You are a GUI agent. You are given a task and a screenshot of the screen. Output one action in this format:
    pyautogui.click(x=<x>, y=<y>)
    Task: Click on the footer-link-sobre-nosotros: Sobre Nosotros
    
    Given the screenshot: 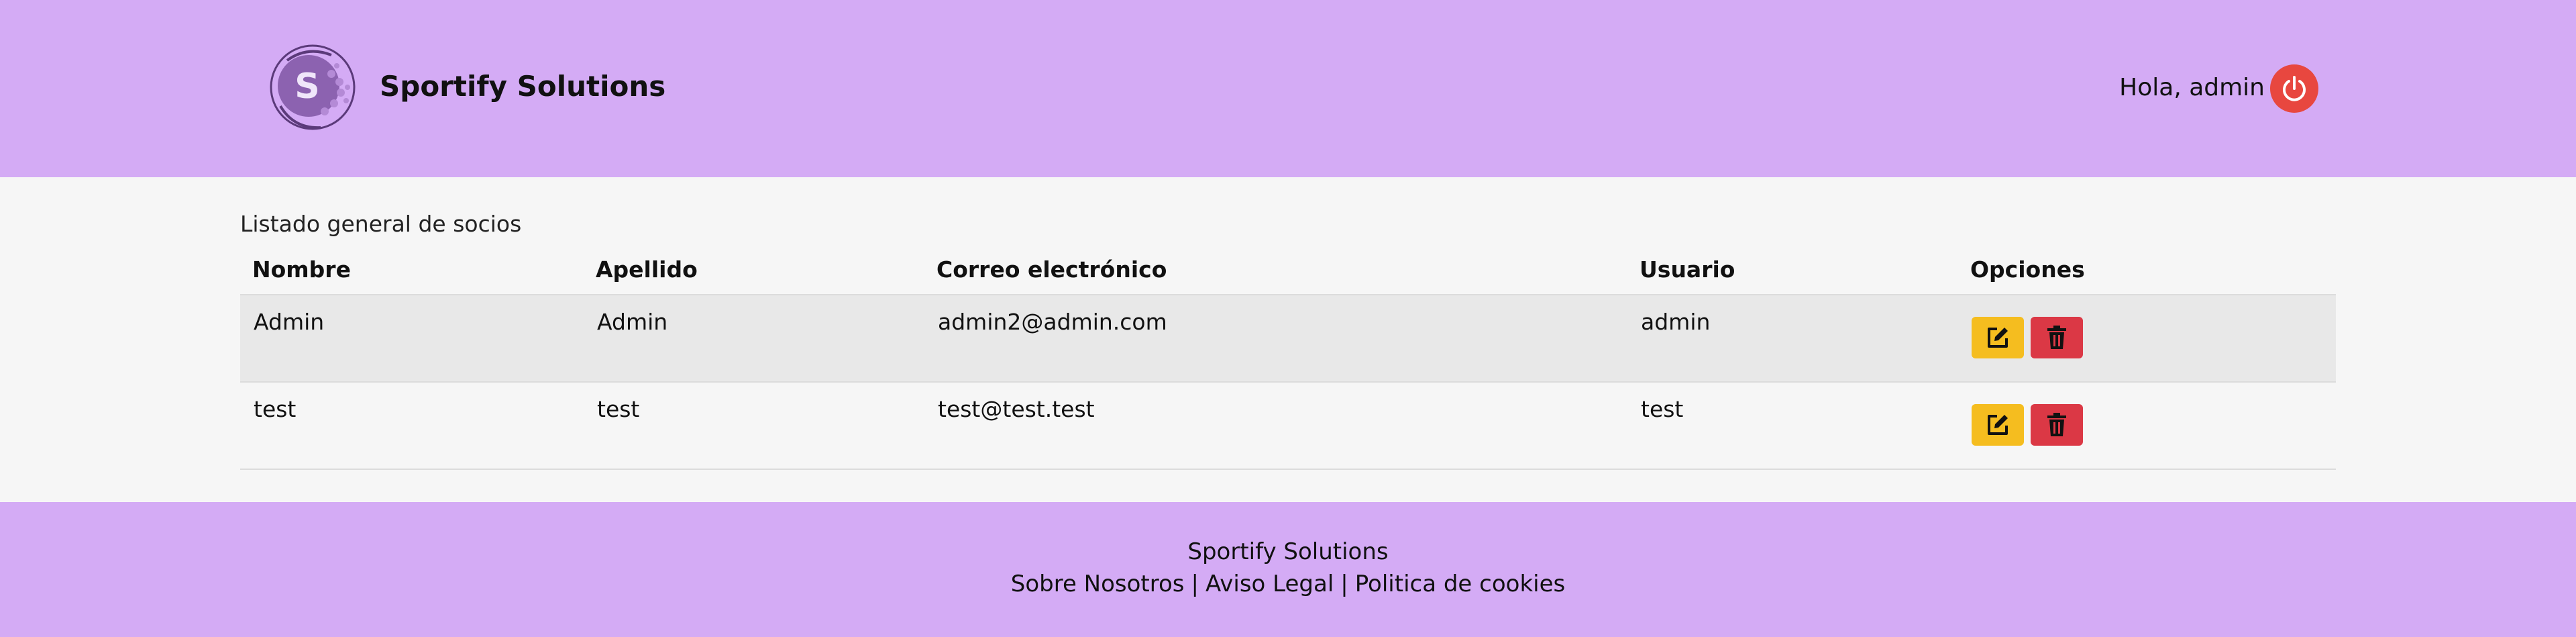 What is the action you would take?
    pyautogui.click(x=1098, y=584)
    